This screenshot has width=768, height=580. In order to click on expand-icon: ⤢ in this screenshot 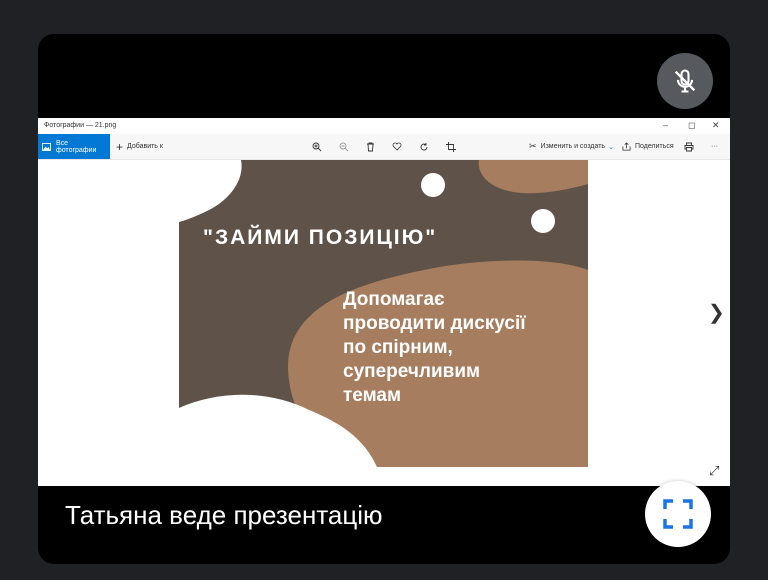, I will do `click(714, 470)`.